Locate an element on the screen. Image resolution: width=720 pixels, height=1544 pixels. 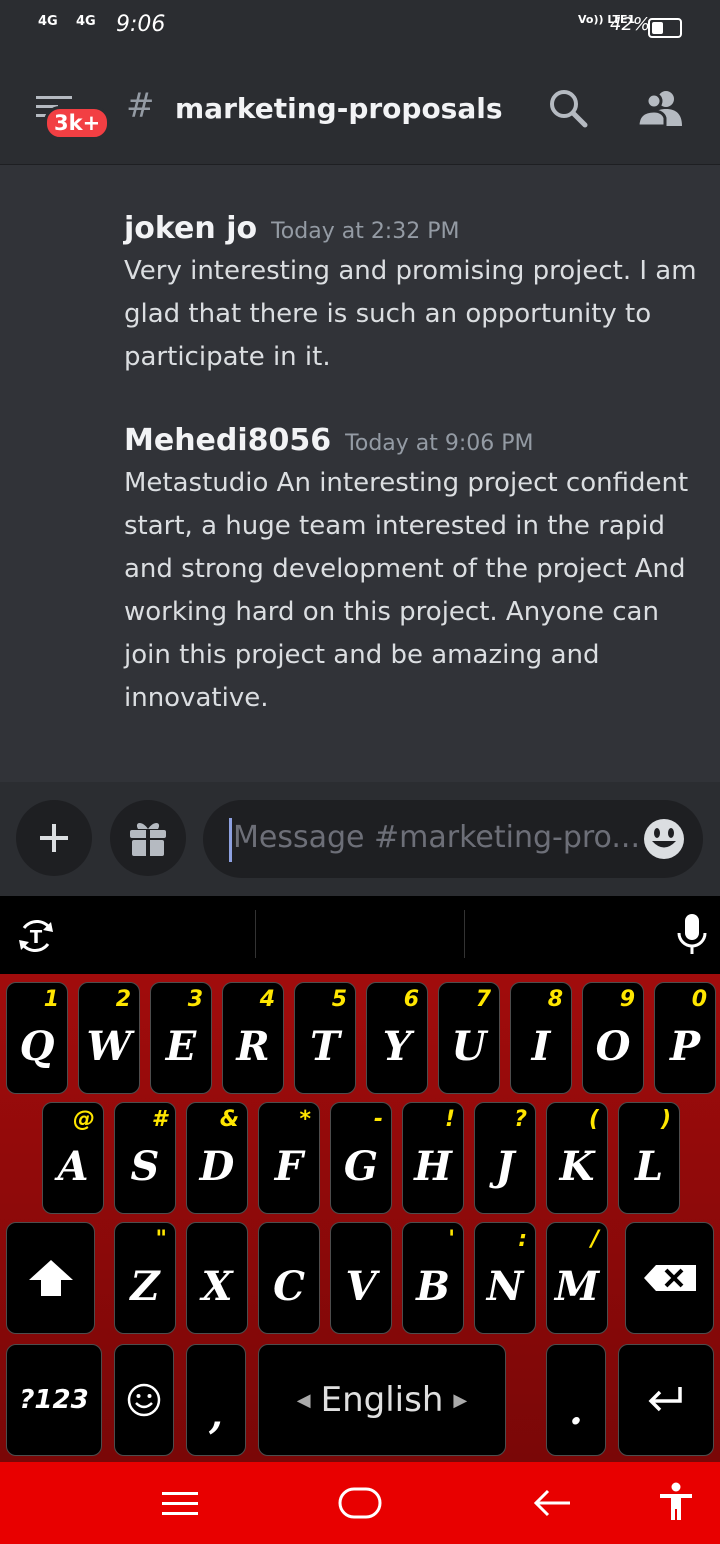
key-hint: ? is located at coordinates (520, 1119).